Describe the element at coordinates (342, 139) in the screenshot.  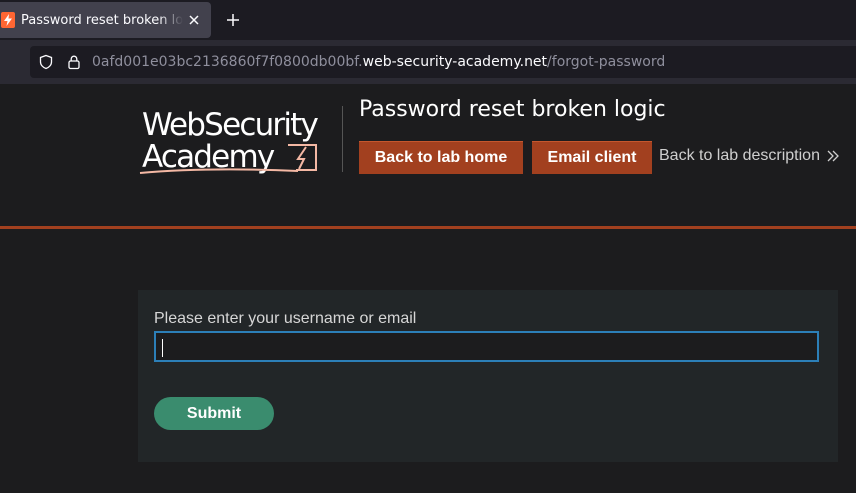
I see `logo-divider` at that location.